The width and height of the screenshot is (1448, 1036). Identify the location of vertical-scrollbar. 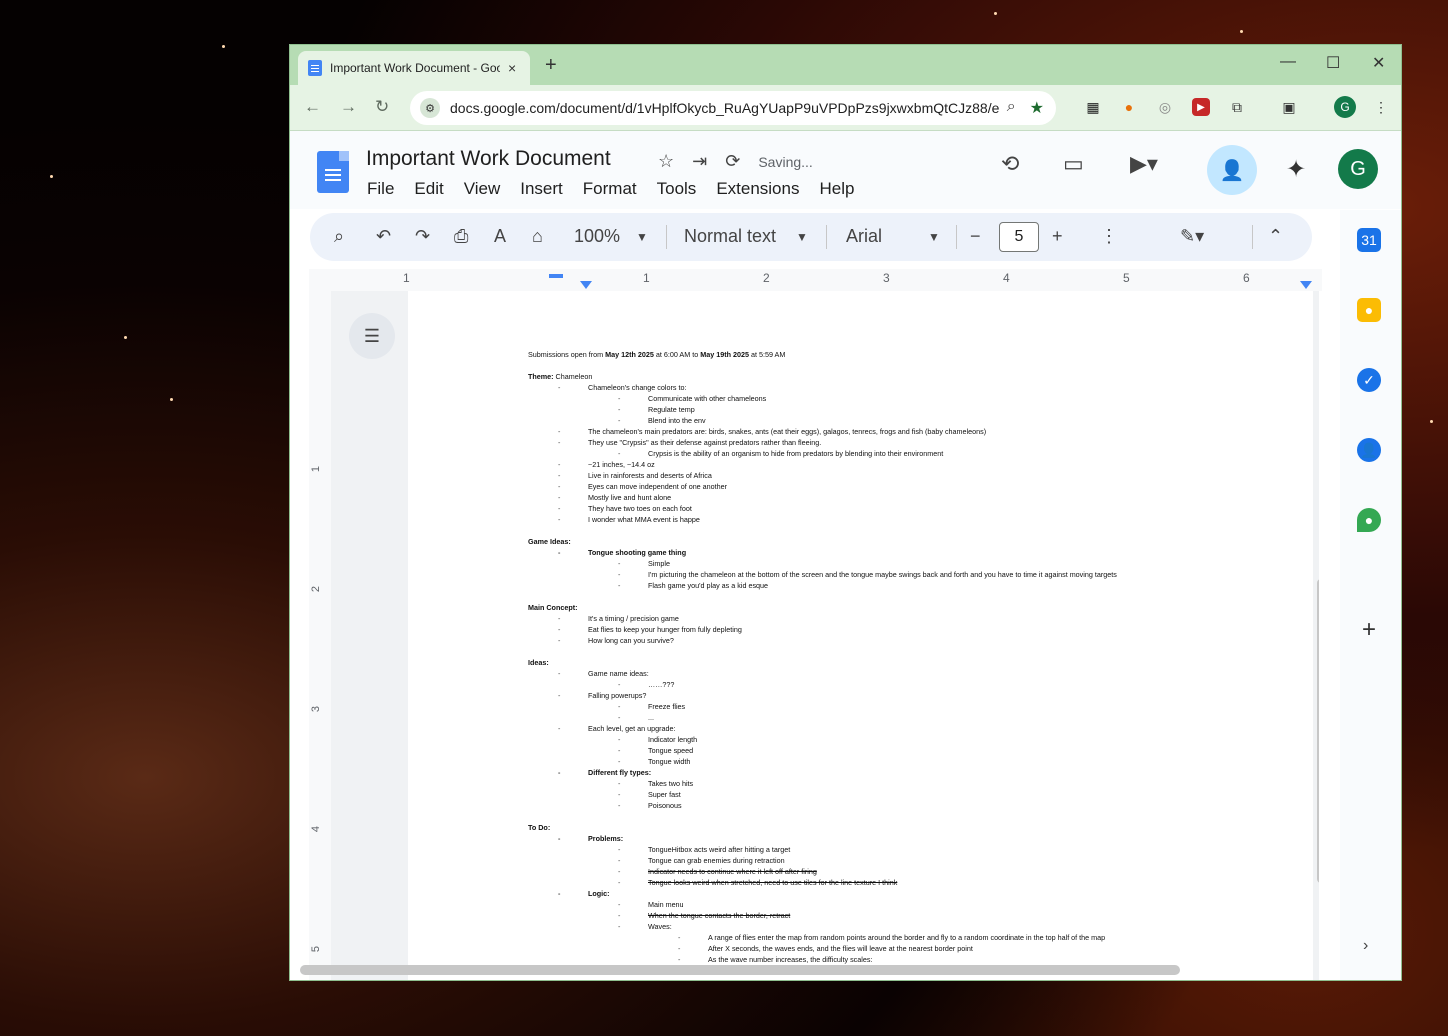
(1318, 731).